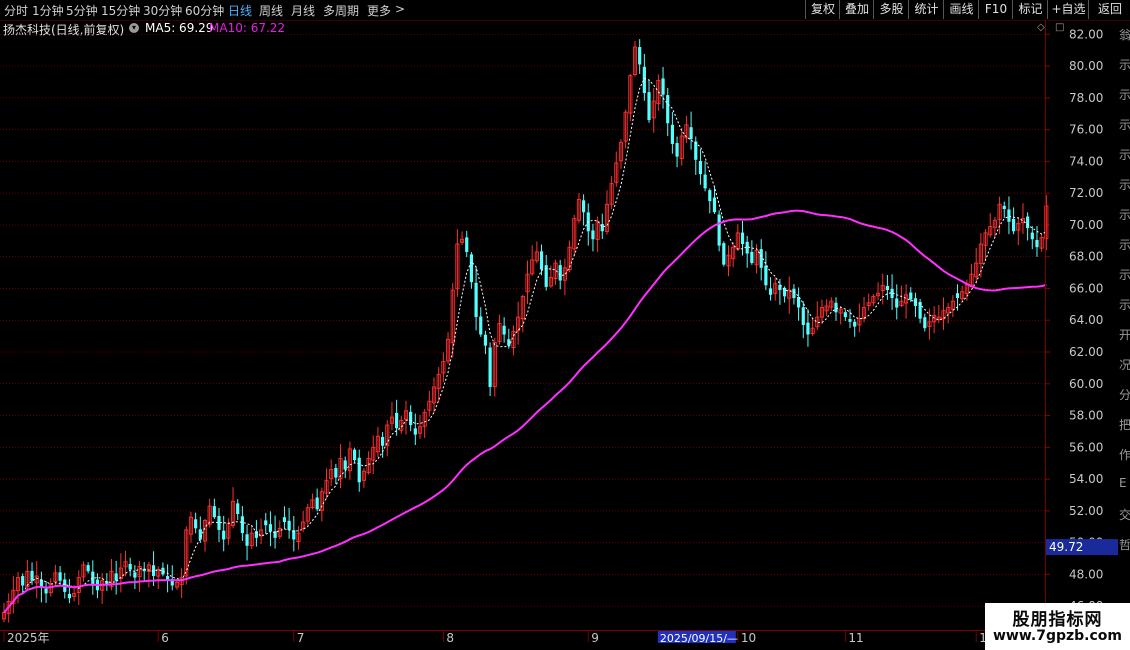 This screenshot has height=650, width=1130. I want to click on price-tick-label: 64.00, so click(1086, 320).